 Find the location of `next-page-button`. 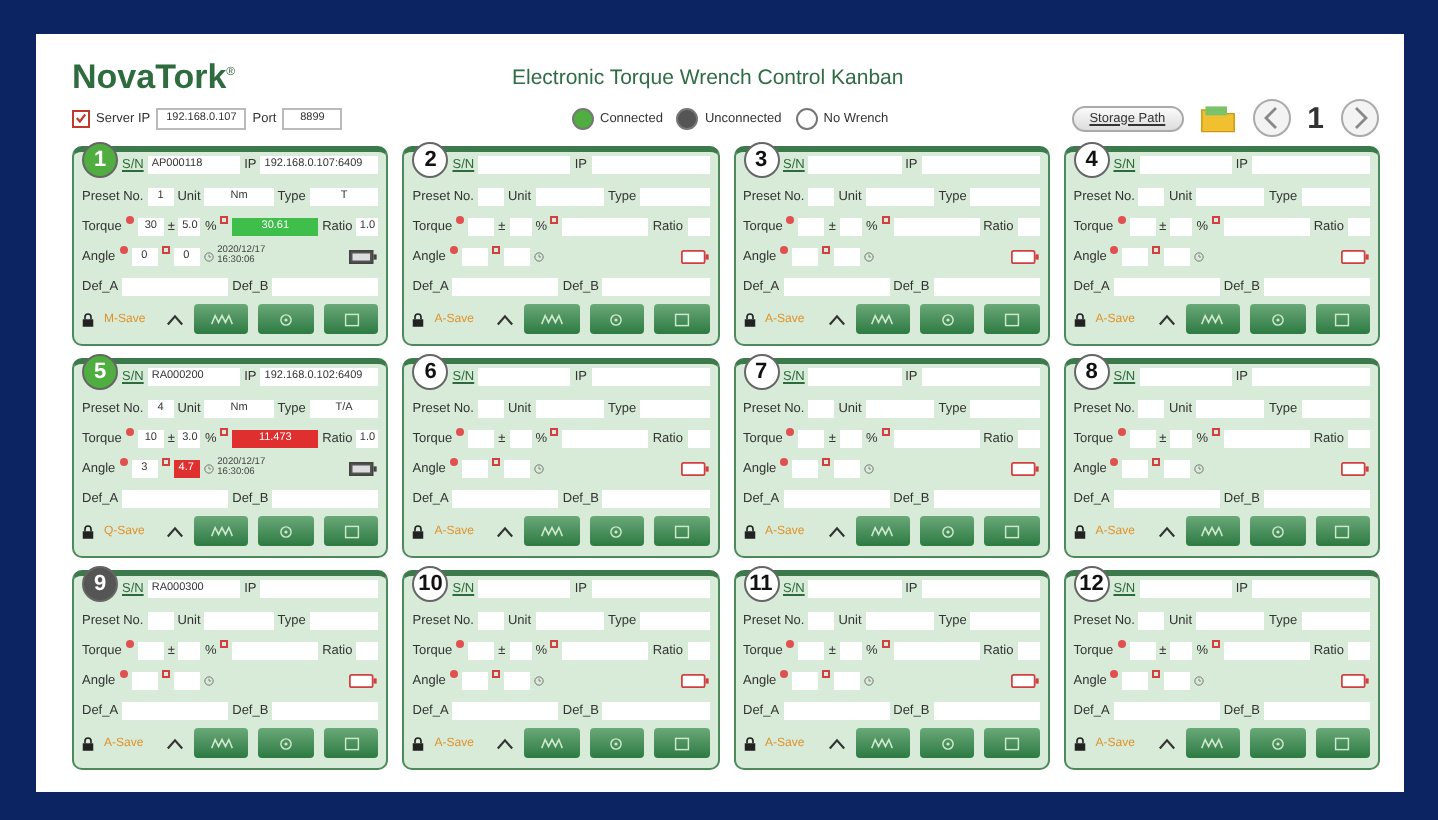

next-page-button is located at coordinates (1360, 118).